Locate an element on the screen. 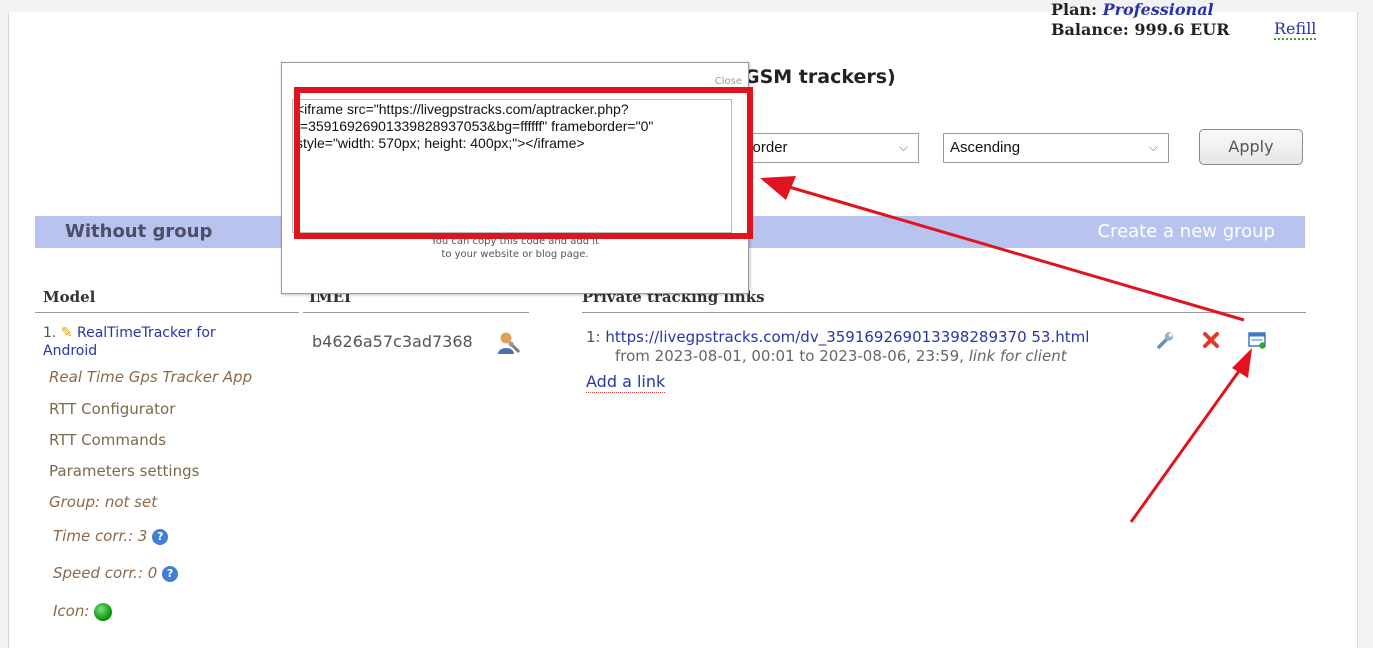 This screenshot has width=1373, height=648. balance-value: 999.6 EUR is located at coordinates (1182, 29).